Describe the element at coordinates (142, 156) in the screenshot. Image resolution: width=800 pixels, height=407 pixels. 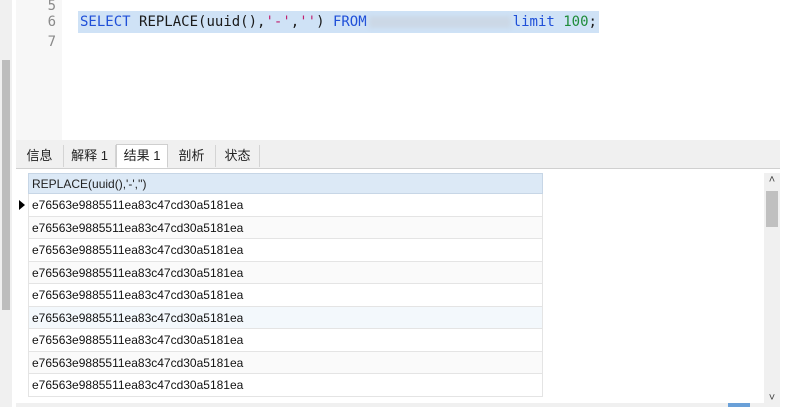
I see `tab-result: 结果 1` at that location.